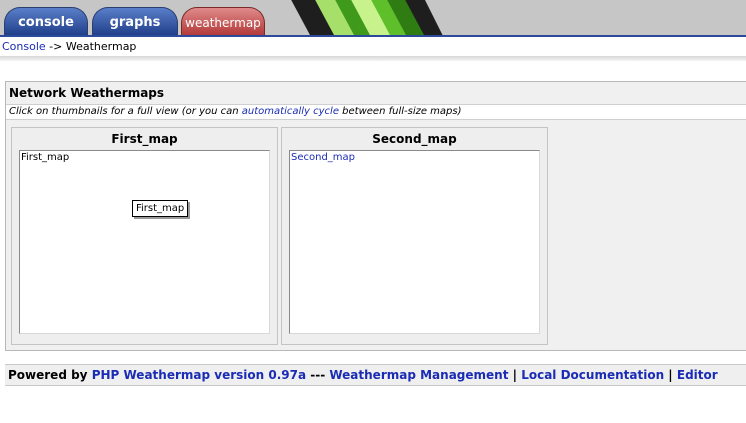 This screenshot has width=746, height=423. I want to click on breadcrumb-console-link: Console, so click(24, 46).